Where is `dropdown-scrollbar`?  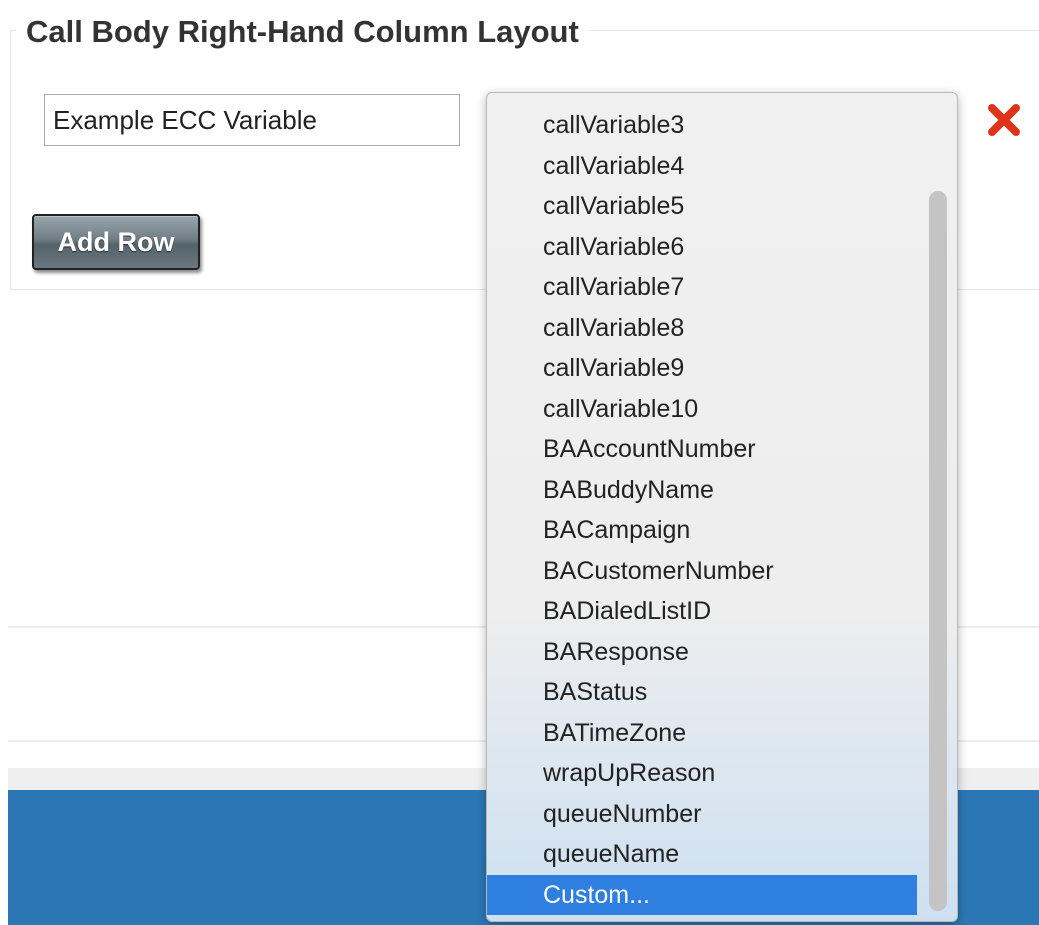 dropdown-scrollbar is located at coordinates (937, 507).